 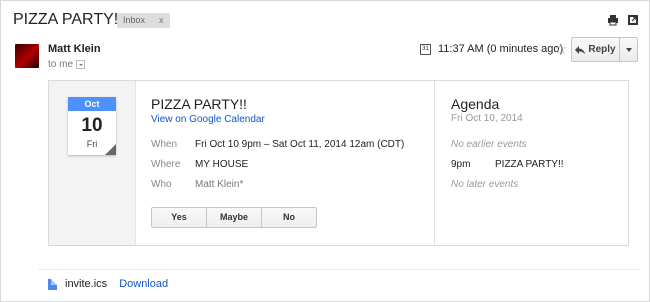 I want to click on attachment-divider, so click(x=339, y=269).